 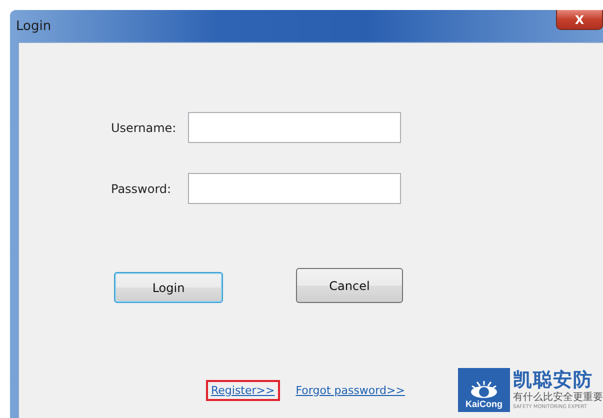 What do you see at coordinates (168, 287) in the screenshot?
I see `login-button: Login` at bounding box center [168, 287].